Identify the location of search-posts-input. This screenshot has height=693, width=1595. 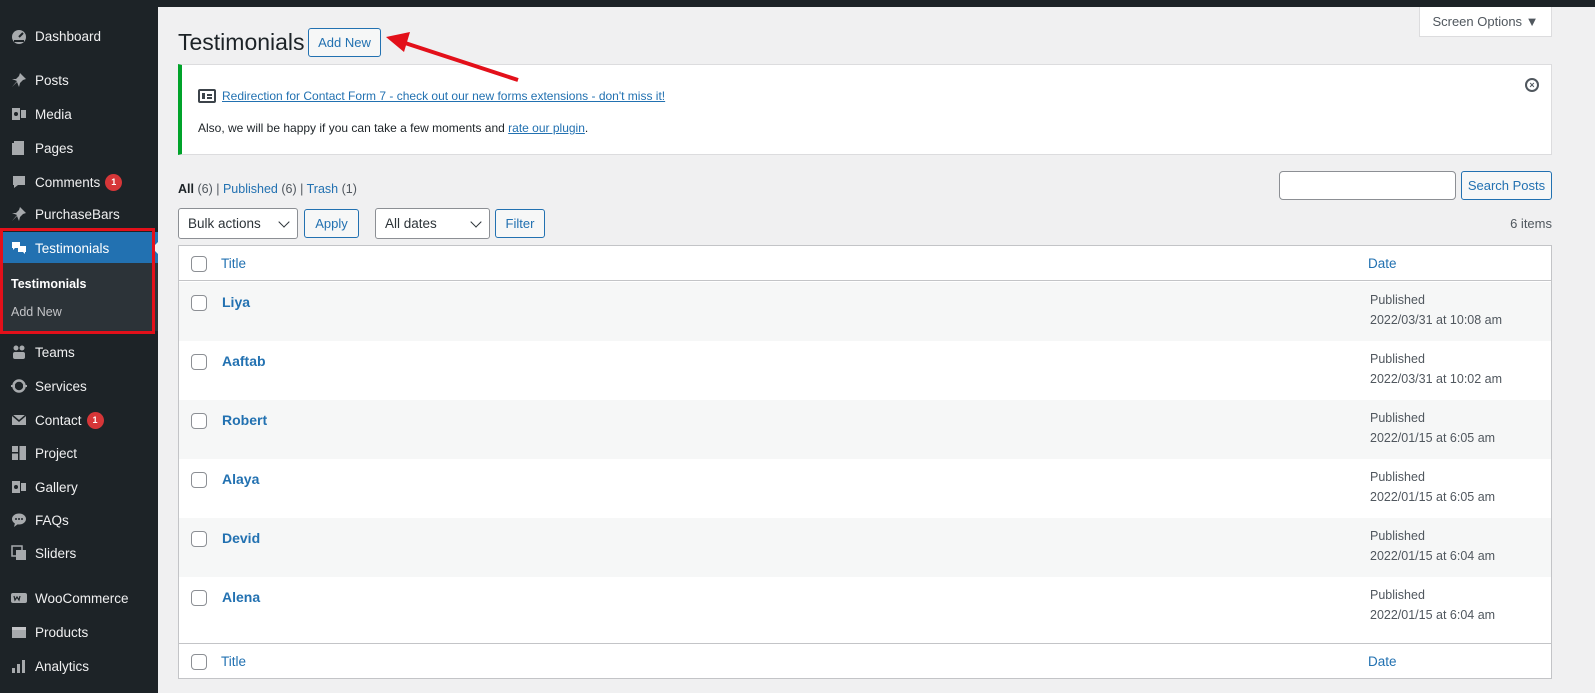
(1367, 185).